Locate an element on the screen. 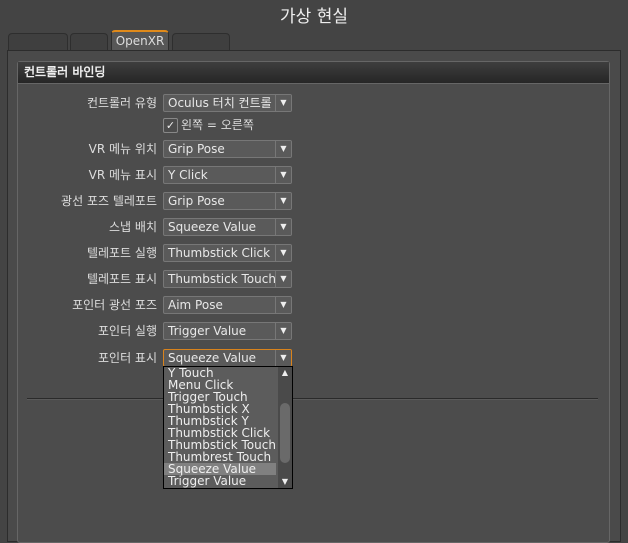  binding-label: 스냅 배치 is located at coordinates (133, 227).